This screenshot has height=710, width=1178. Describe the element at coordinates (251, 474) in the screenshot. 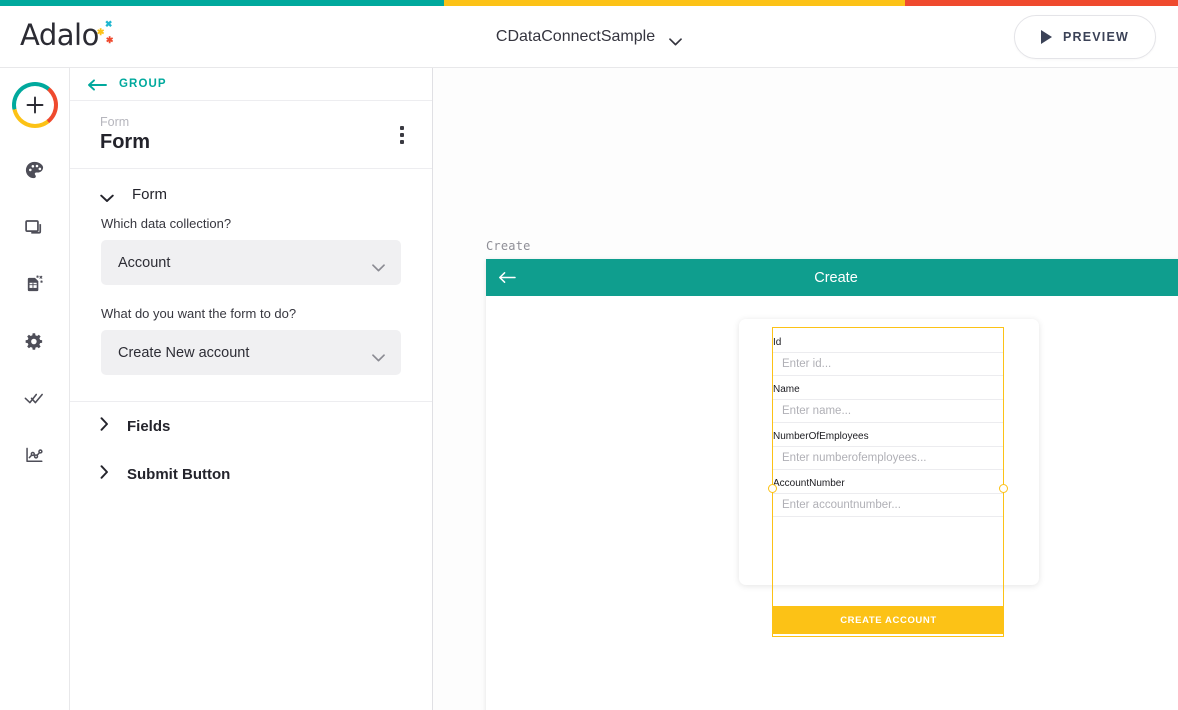

I see `section-header-submit-button: Submit Button` at that location.